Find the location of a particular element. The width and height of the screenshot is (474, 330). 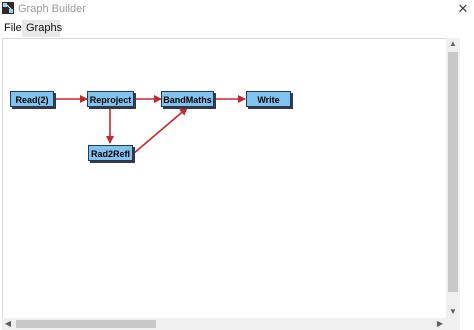

scroll-down-icon: ▼ is located at coordinates (453, 312).